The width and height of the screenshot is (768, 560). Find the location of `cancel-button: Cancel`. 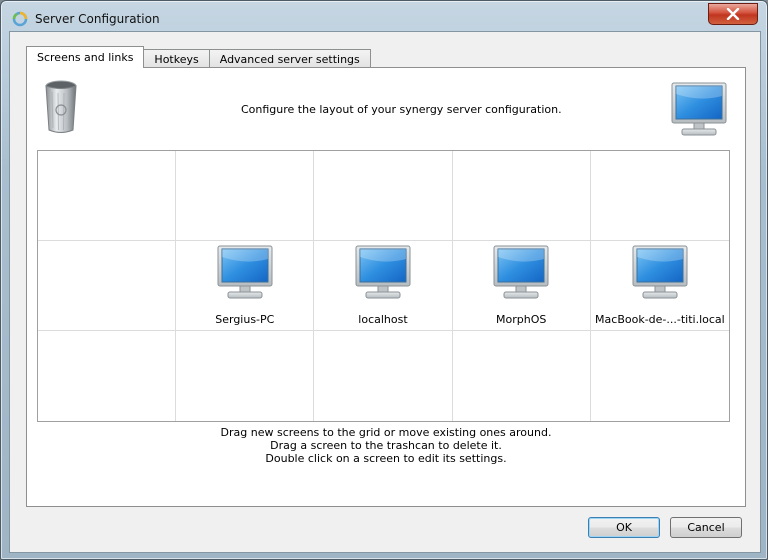

cancel-button: Cancel is located at coordinates (706, 527).